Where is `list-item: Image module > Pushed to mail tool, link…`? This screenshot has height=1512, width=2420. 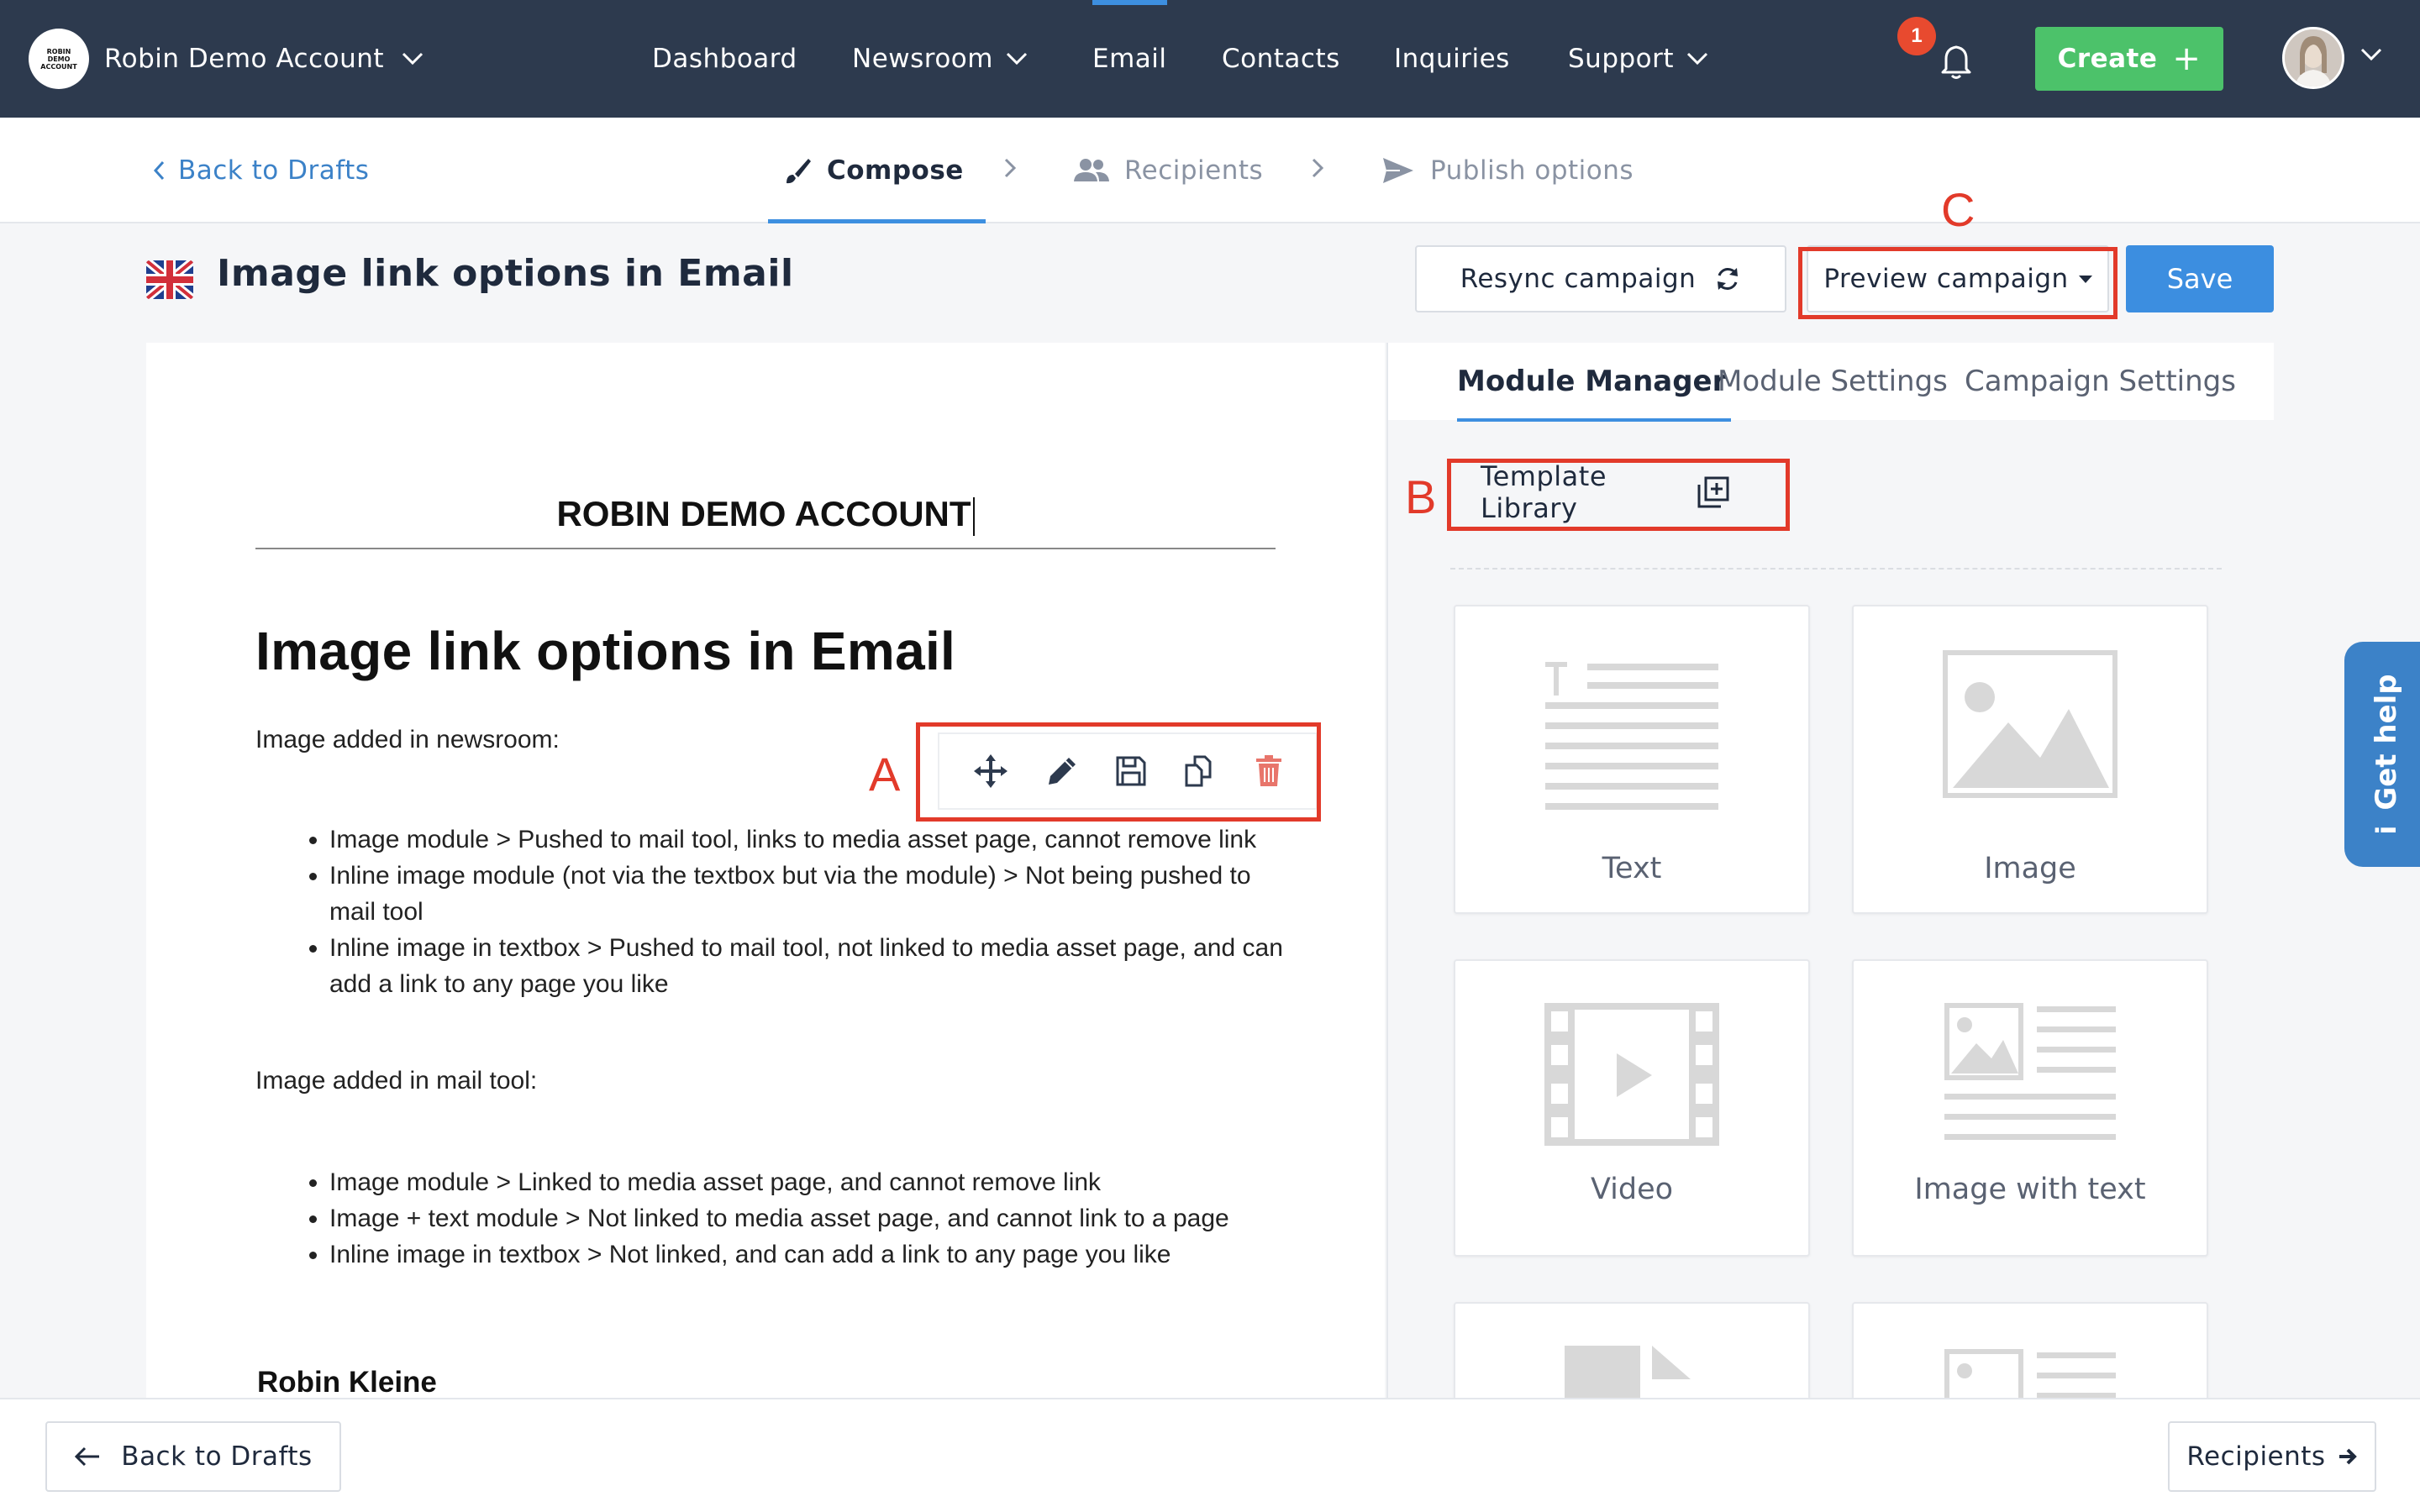
list-item: Image module > Pushed to mail tool, link… is located at coordinates (802, 840).